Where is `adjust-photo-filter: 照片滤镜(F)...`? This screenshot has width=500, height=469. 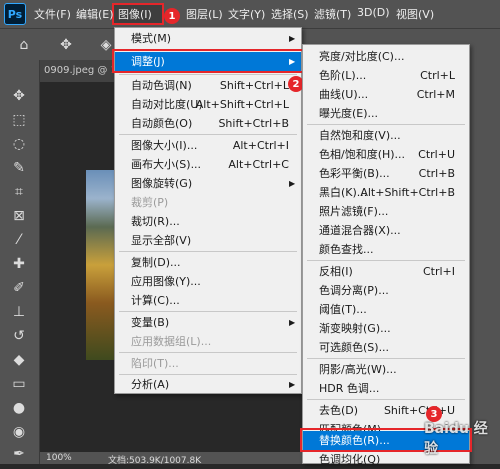
adjust-photo-filter: 照片滤镜(F)... is located at coordinates (386, 211).